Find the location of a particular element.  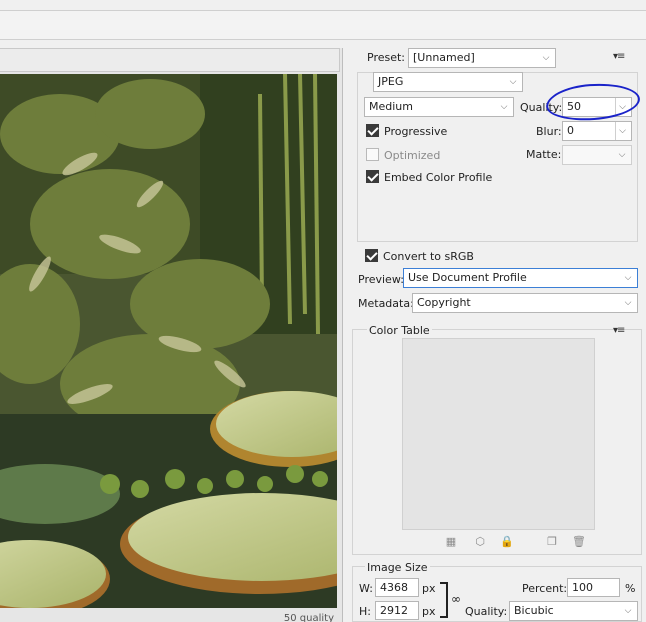

new-color-icon: ❐ is located at coordinates (552, 542).